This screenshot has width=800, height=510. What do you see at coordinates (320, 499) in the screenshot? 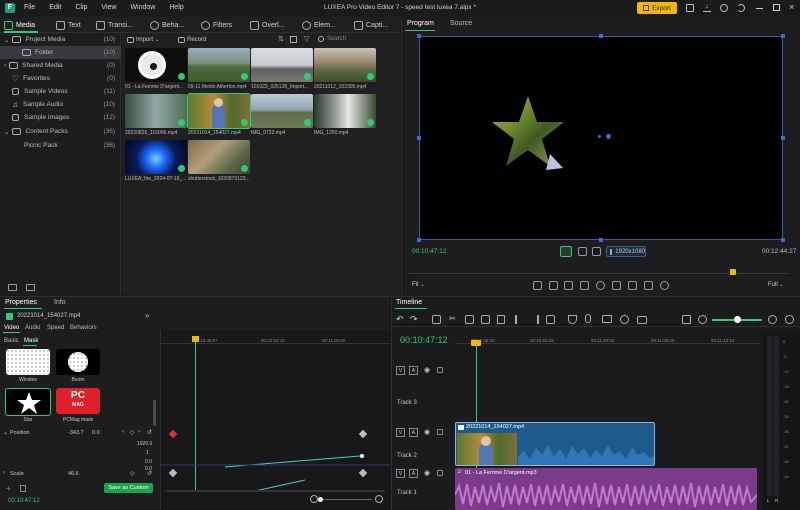
I see `keyframe-zoom-thumb` at bounding box center [320, 499].